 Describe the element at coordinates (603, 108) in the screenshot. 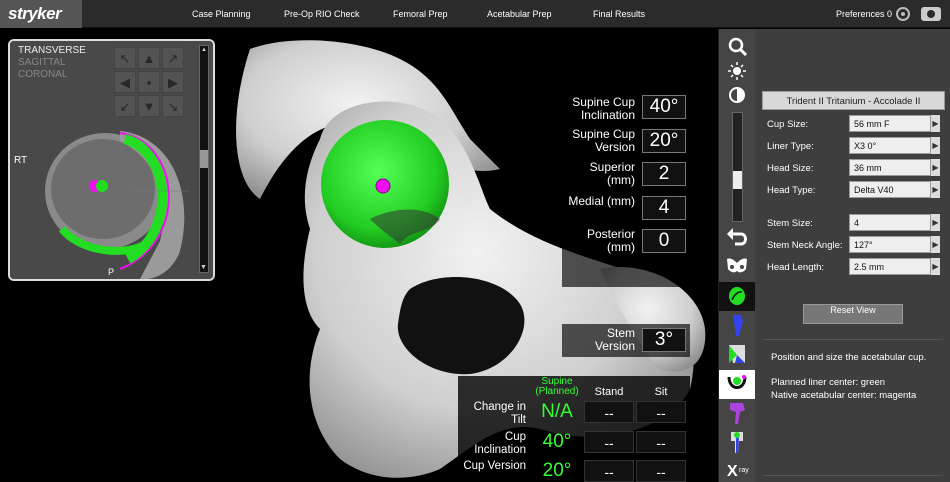

I see `supine-cup-inclination-label: Supine Cup Inclination` at that location.